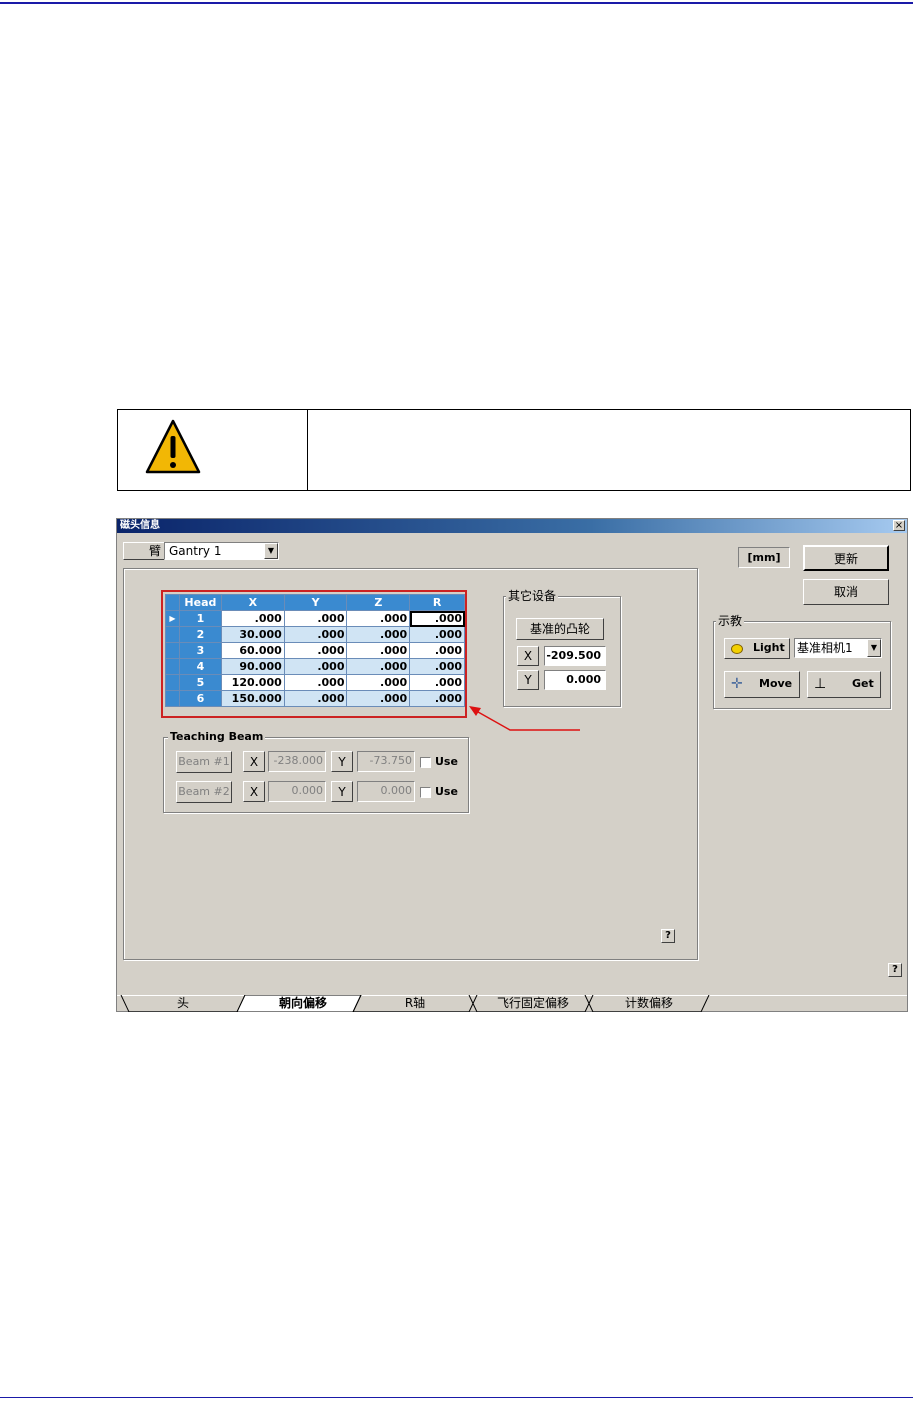 This screenshot has height=1402, width=913. What do you see at coordinates (456, 3) in the screenshot?
I see `top-rule` at bounding box center [456, 3].